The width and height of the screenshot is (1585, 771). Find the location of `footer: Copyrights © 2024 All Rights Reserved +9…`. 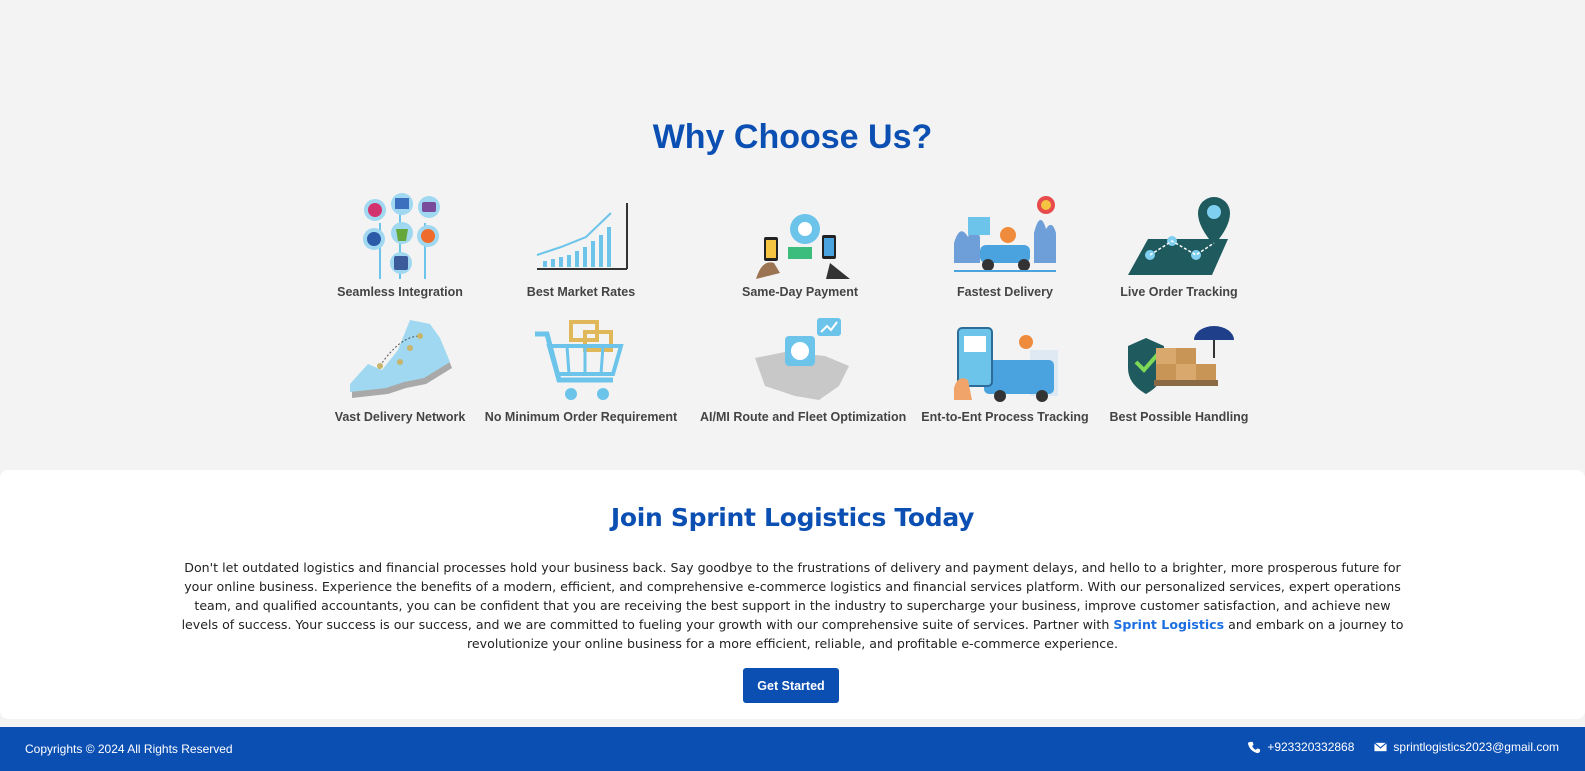

footer: Copyrights © 2024 All Rights Reserved +9… is located at coordinates (792, 749).